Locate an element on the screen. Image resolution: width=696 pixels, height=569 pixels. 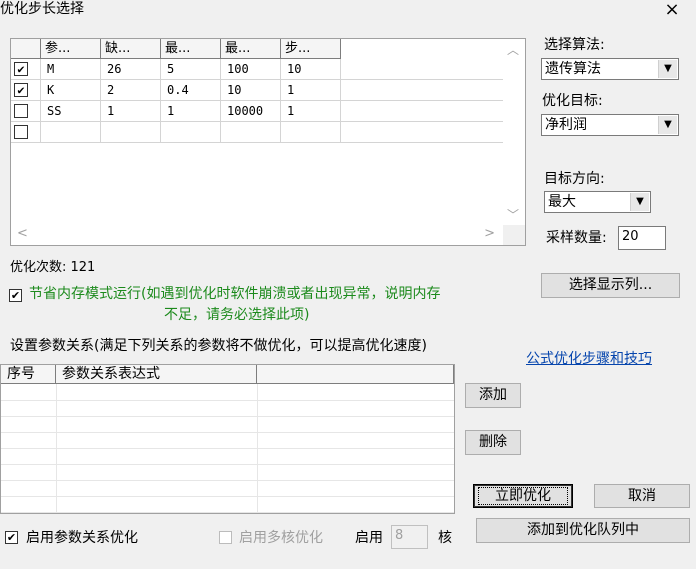
enable-multicore-checkbox is located at coordinates (225, 537).